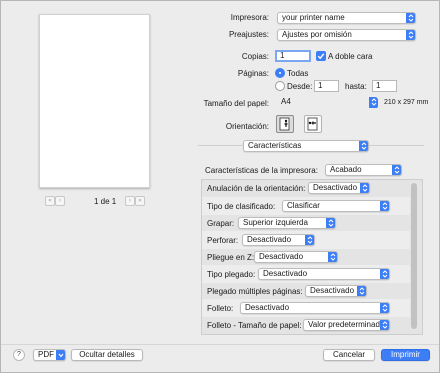  I want to click on feature-label: Pliegue en Z:, so click(231, 257).